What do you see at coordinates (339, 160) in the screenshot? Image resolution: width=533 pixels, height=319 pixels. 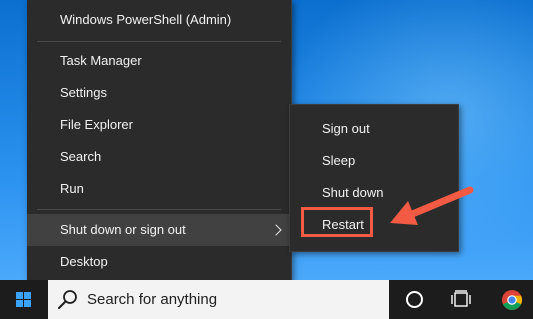 I see `submenu-item-label: Sleep` at bounding box center [339, 160].